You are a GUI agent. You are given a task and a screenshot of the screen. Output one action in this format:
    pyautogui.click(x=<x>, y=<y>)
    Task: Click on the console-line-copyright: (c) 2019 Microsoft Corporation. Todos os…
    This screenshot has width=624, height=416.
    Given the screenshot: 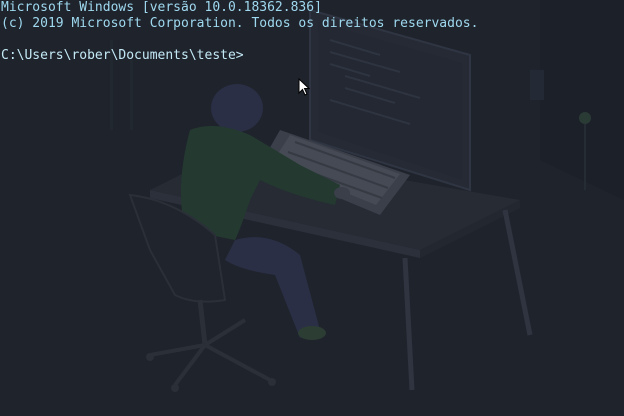 What is the action you would take?
    pyautogui.click(x=240, y=23)
    